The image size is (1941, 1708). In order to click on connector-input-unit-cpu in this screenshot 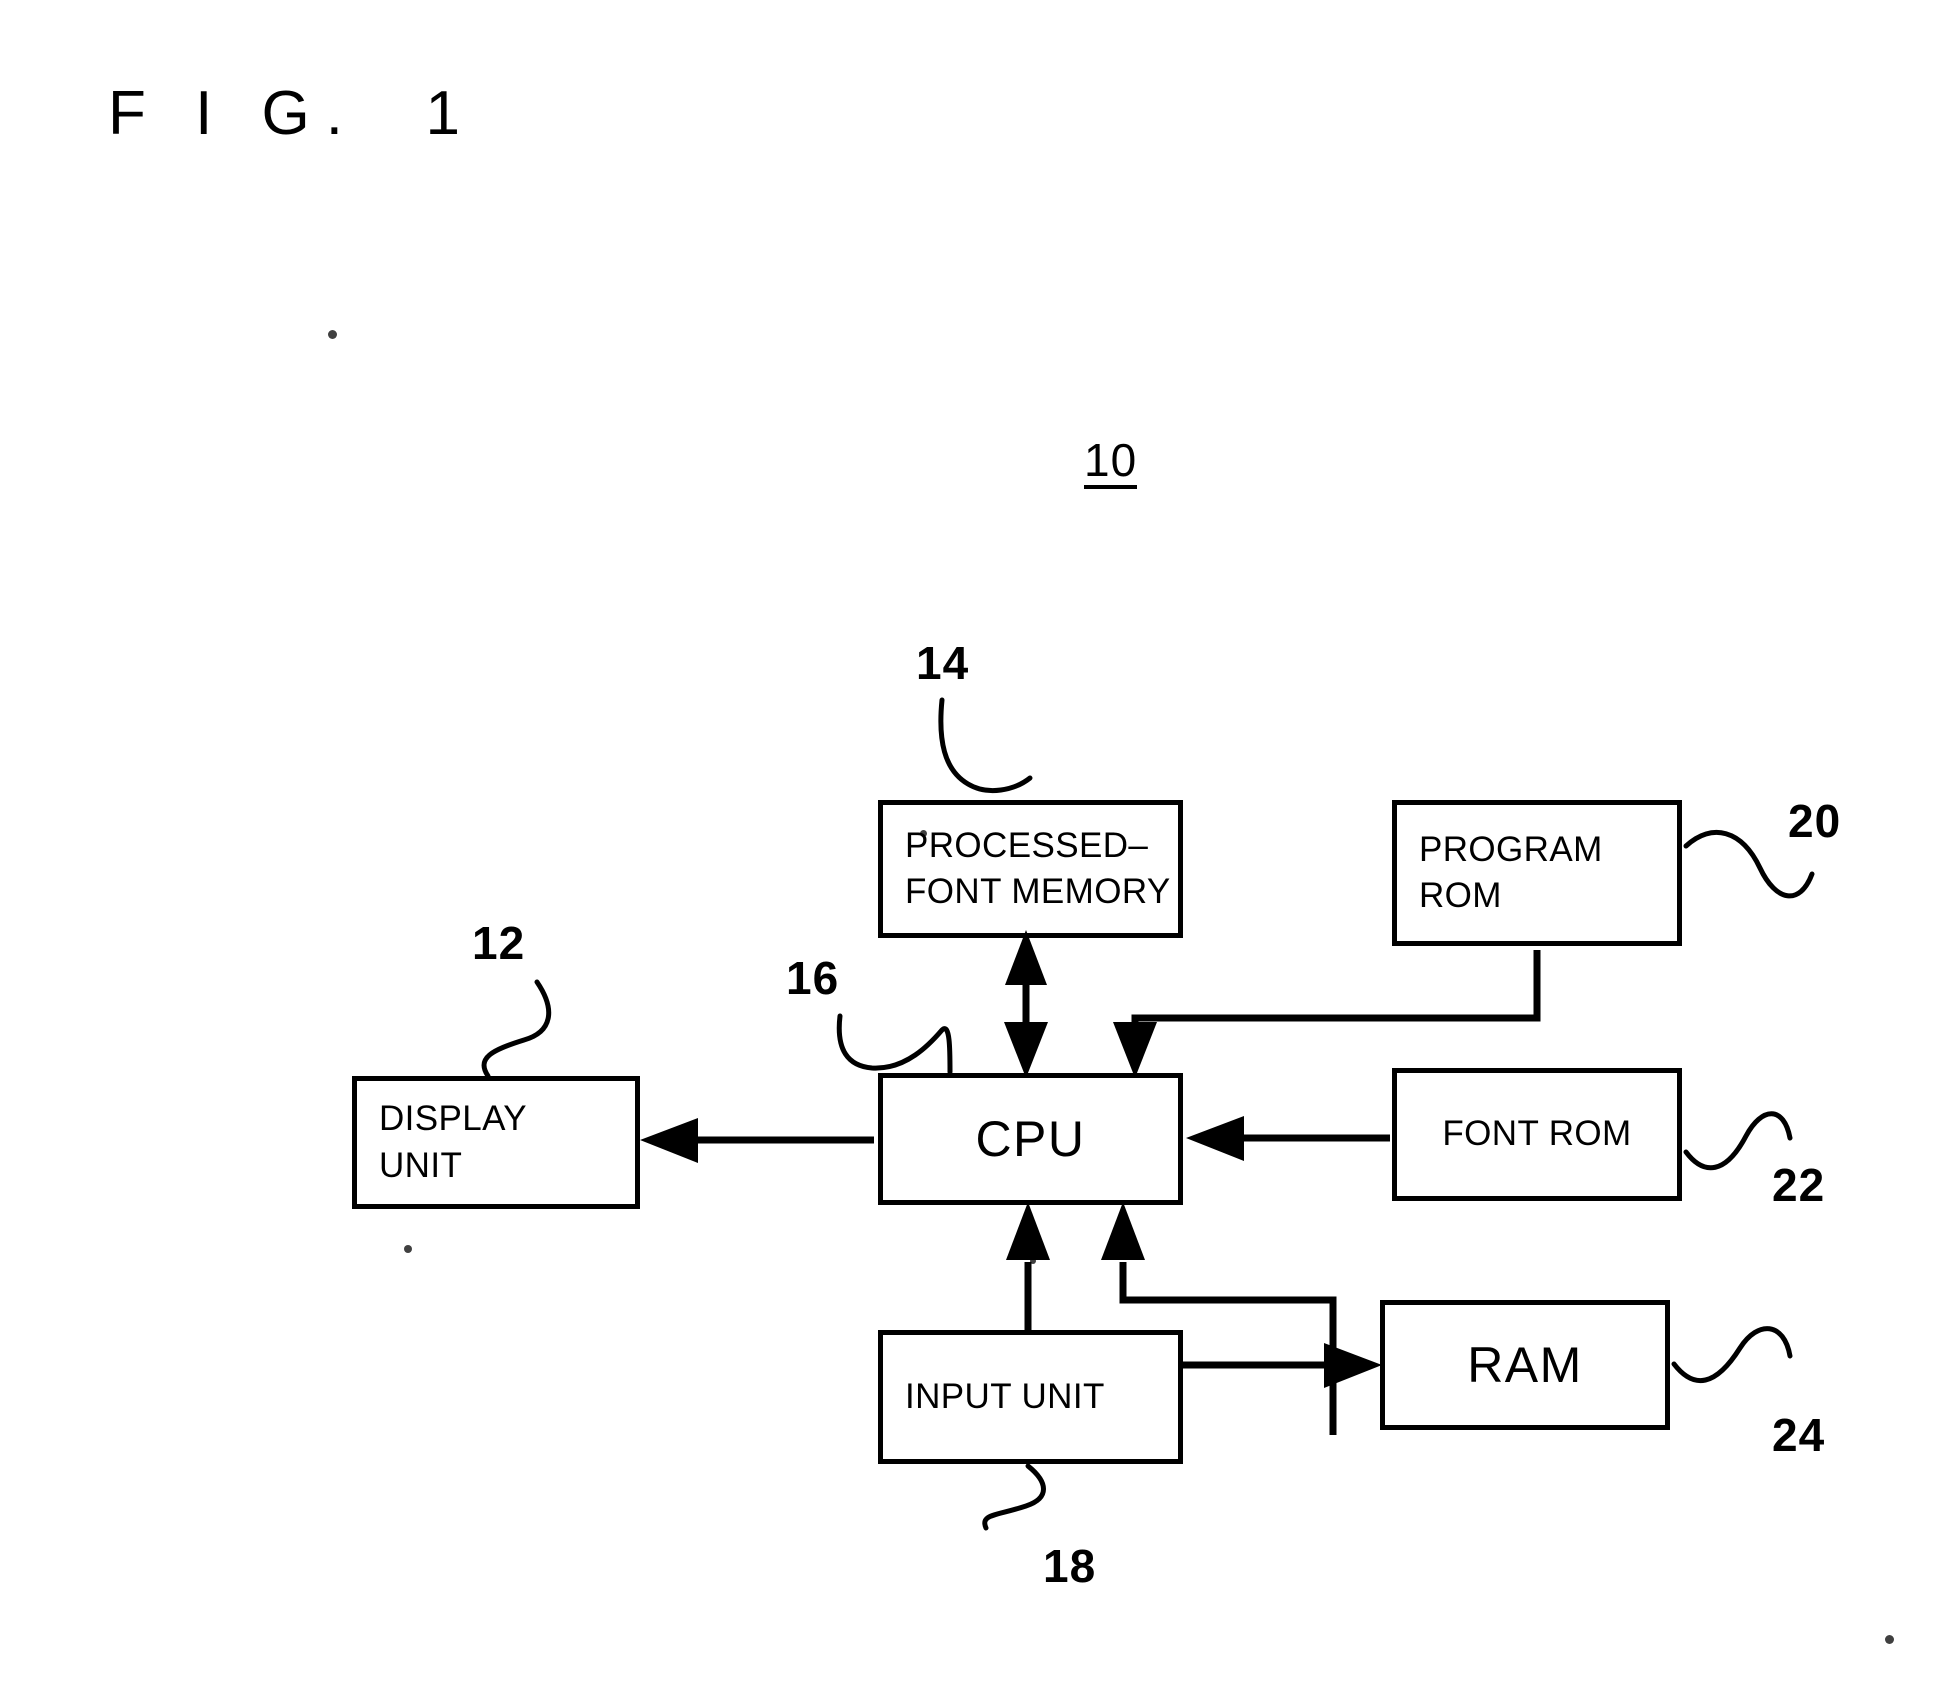, I will do `click(1028, 1266)`.